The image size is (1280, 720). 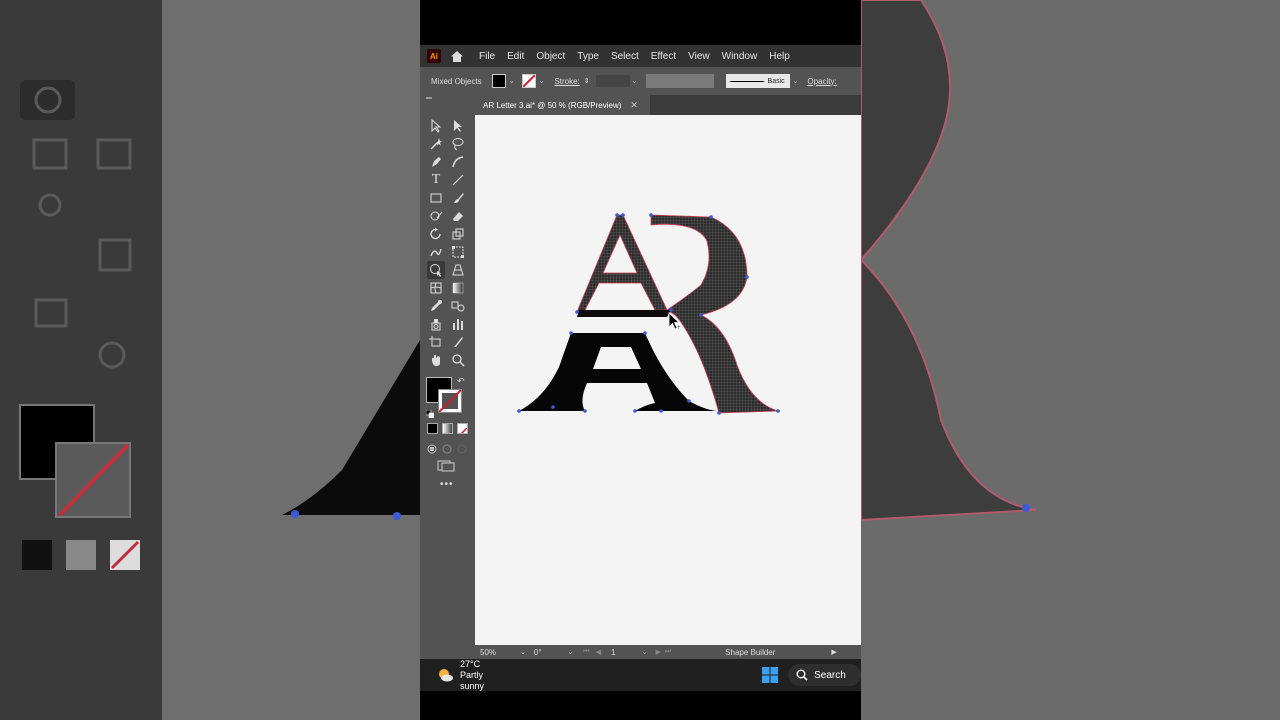 I want to click on mesh-tool-icon, so click(x=436, y=288).